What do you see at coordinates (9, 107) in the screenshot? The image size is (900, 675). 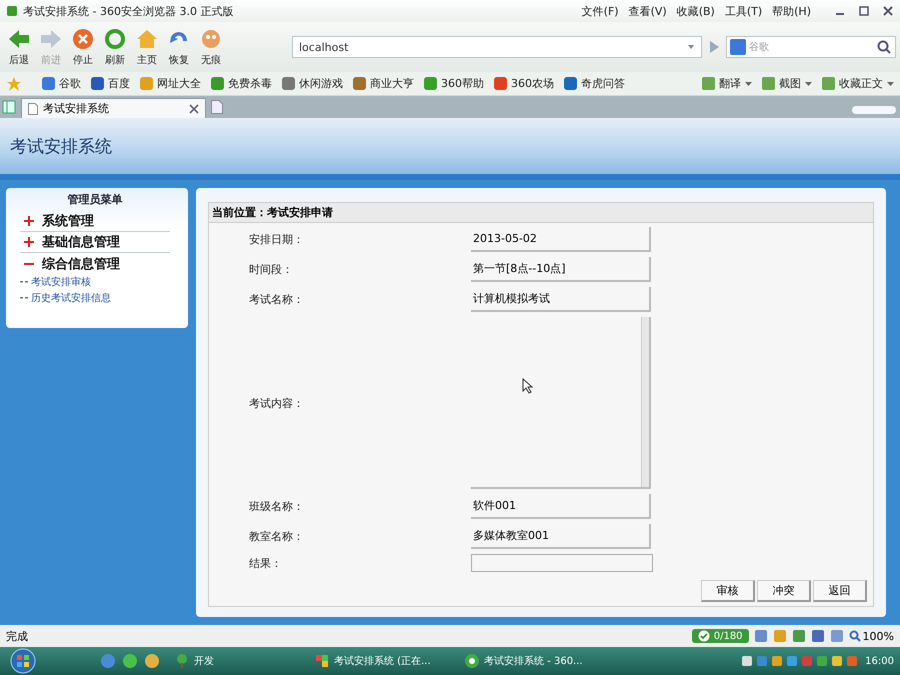 I see `sidebar-toggle-icon` at bounding box center [9, 107].